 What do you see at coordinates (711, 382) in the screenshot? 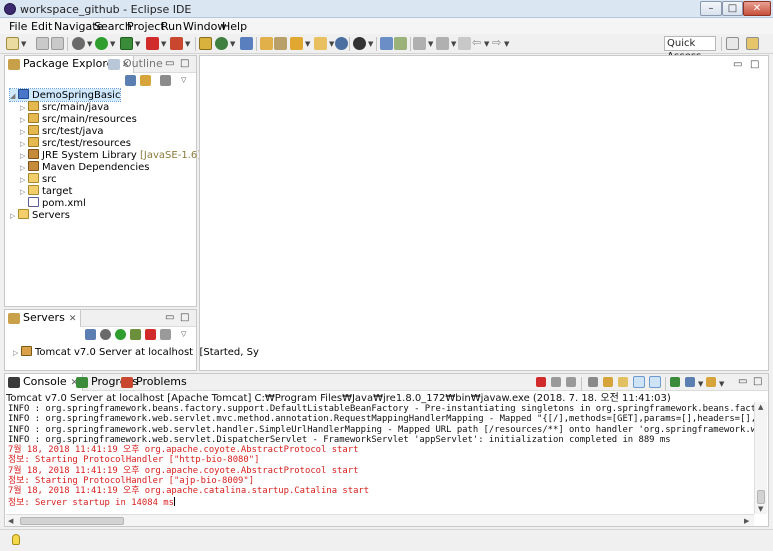
I see `open-console-icon` at bounding box center [711, 382].